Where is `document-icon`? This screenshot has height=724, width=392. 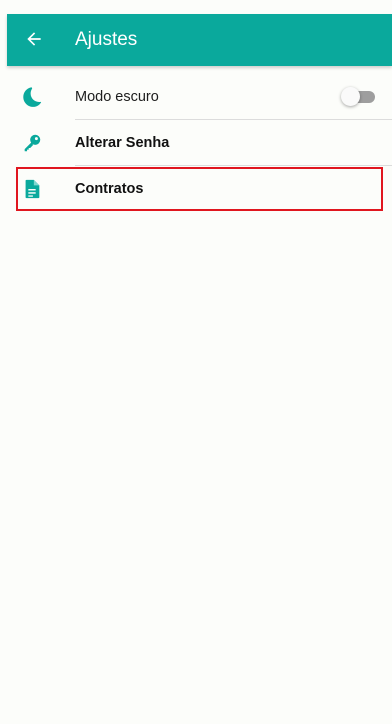
document-icon is located at coordinates (32, 189).